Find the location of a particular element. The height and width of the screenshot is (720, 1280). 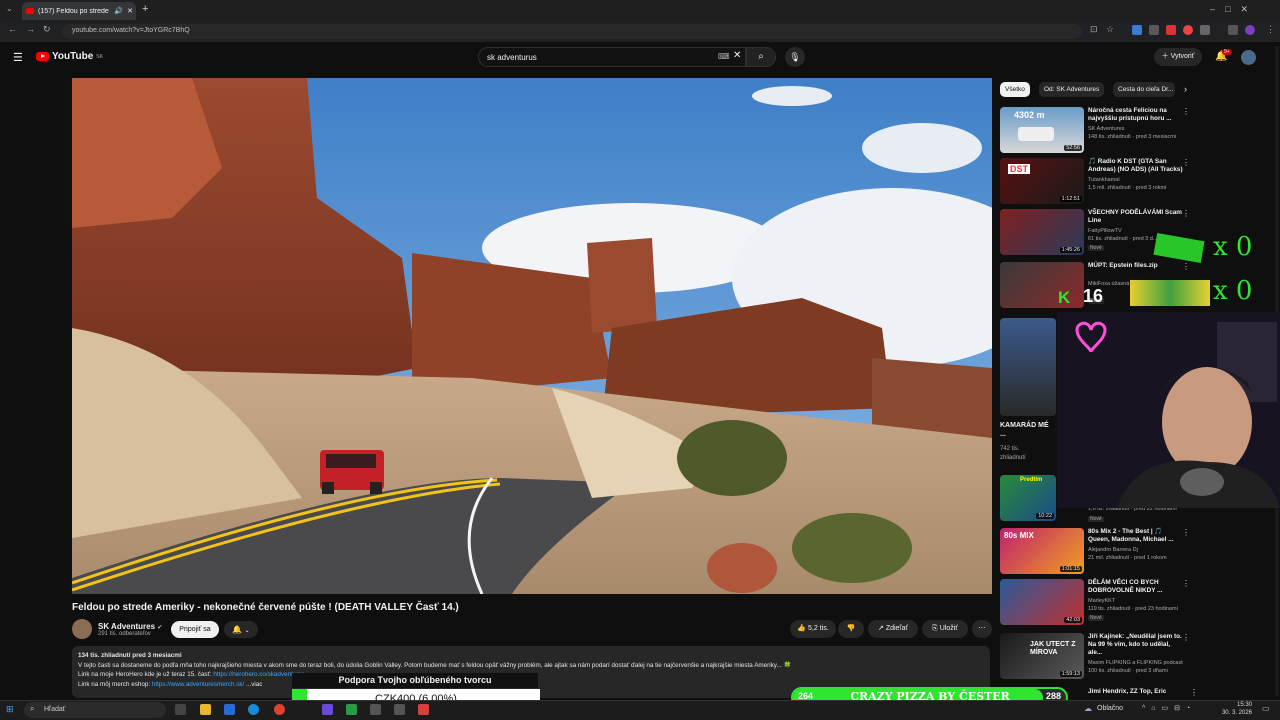

video-thumbnail: 80s MIX 1:01:15 is located at coordinates (1042, 551).